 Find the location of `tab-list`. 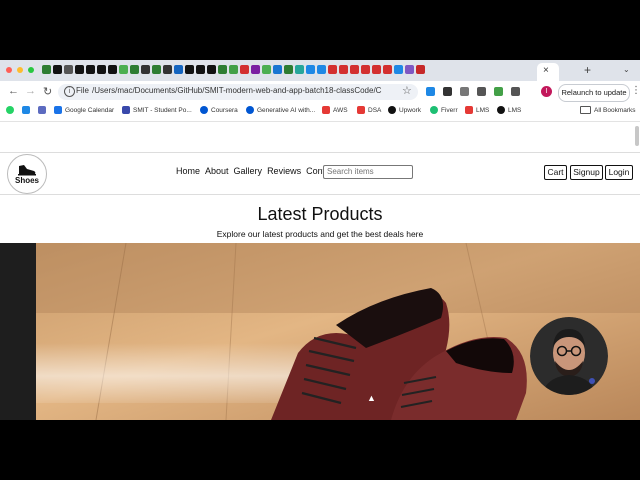

tab-list is located at coordinates (233, 69).